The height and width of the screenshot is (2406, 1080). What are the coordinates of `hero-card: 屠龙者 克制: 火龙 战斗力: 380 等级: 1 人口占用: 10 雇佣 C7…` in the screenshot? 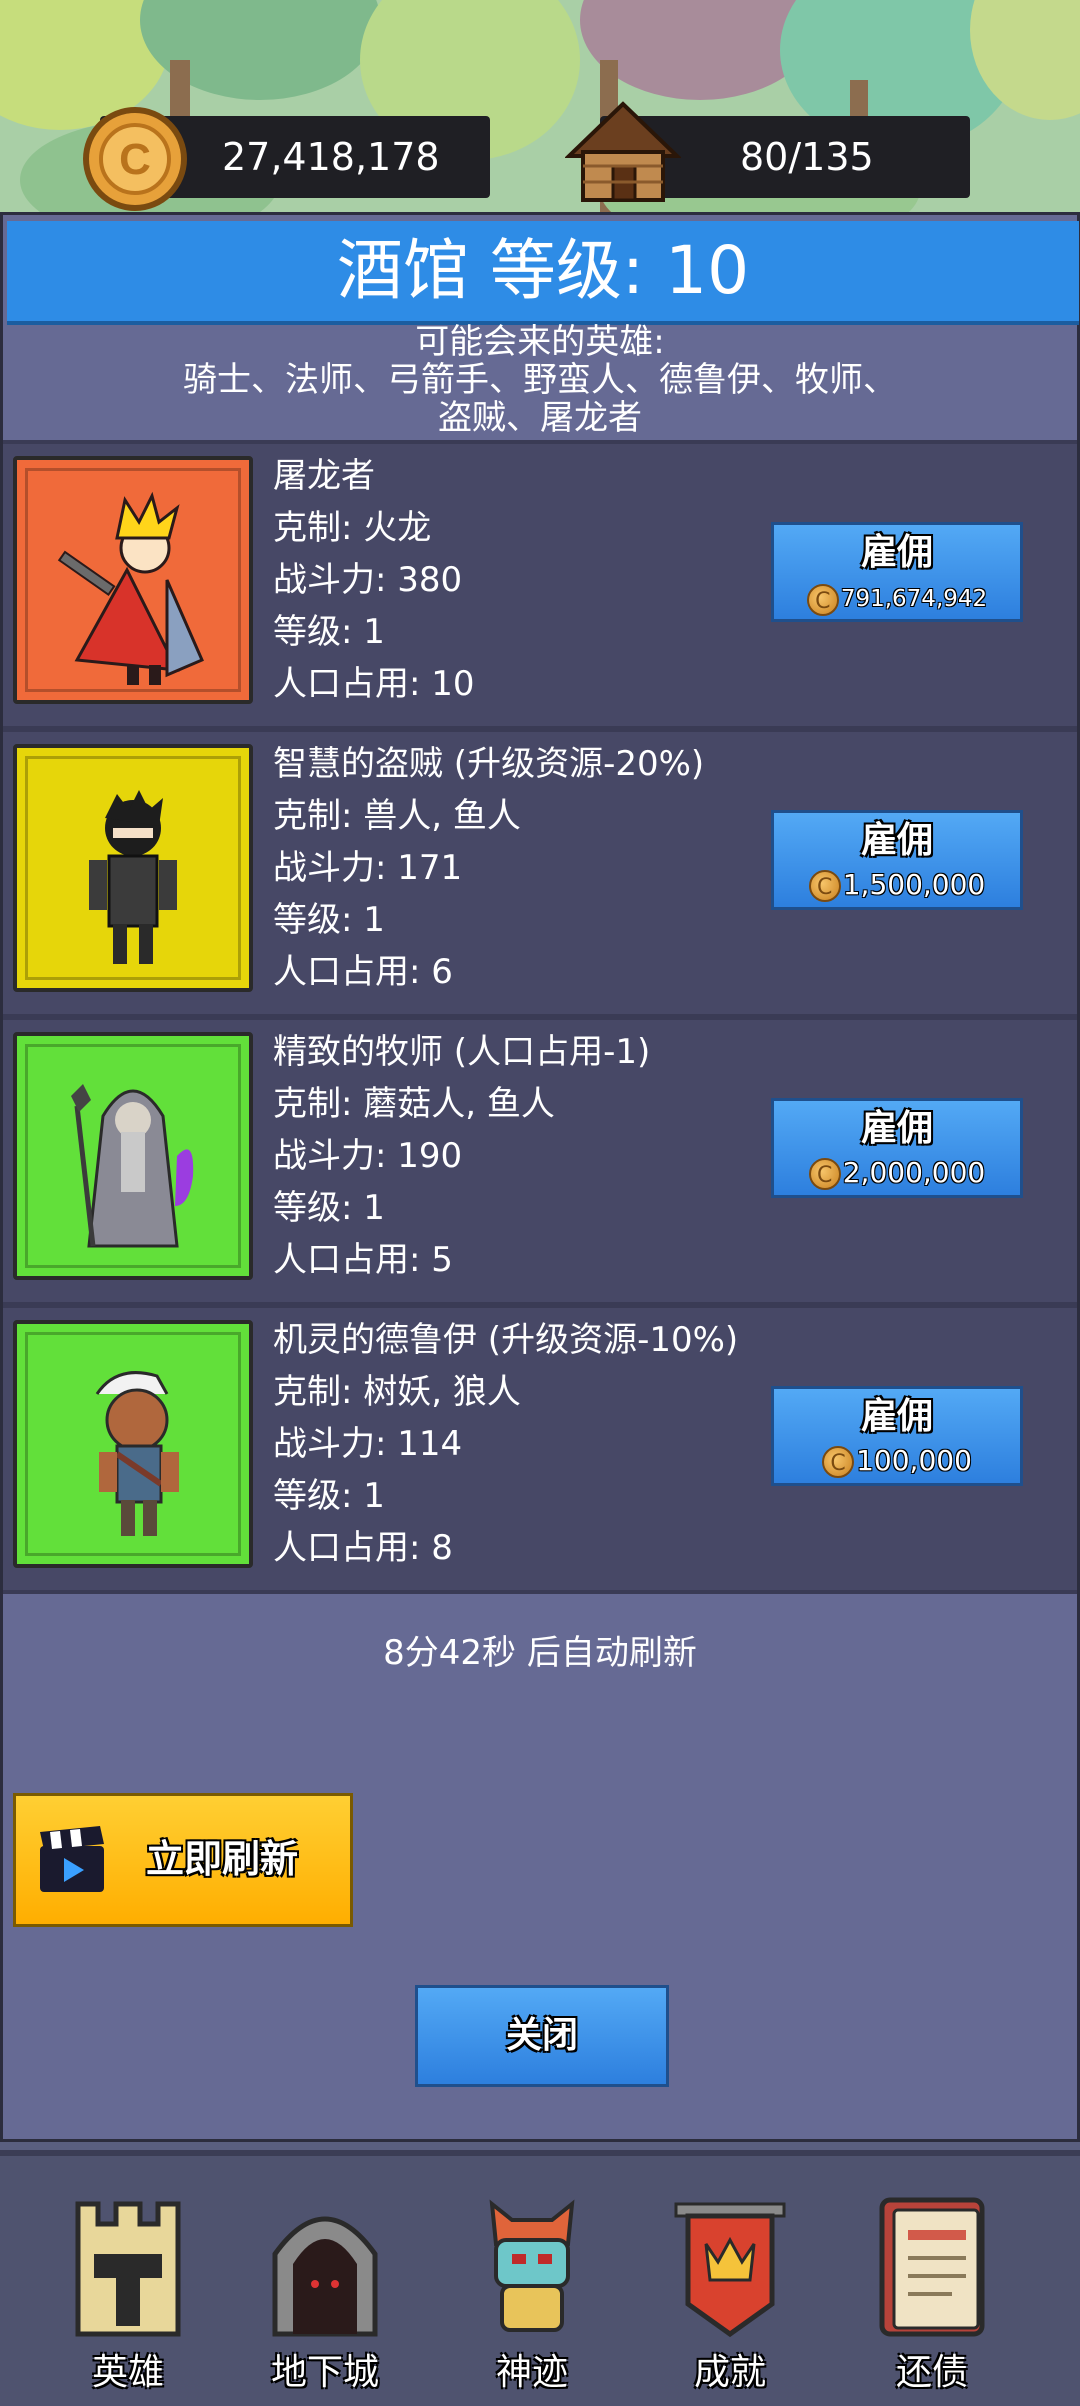 It's located at (540, 585).